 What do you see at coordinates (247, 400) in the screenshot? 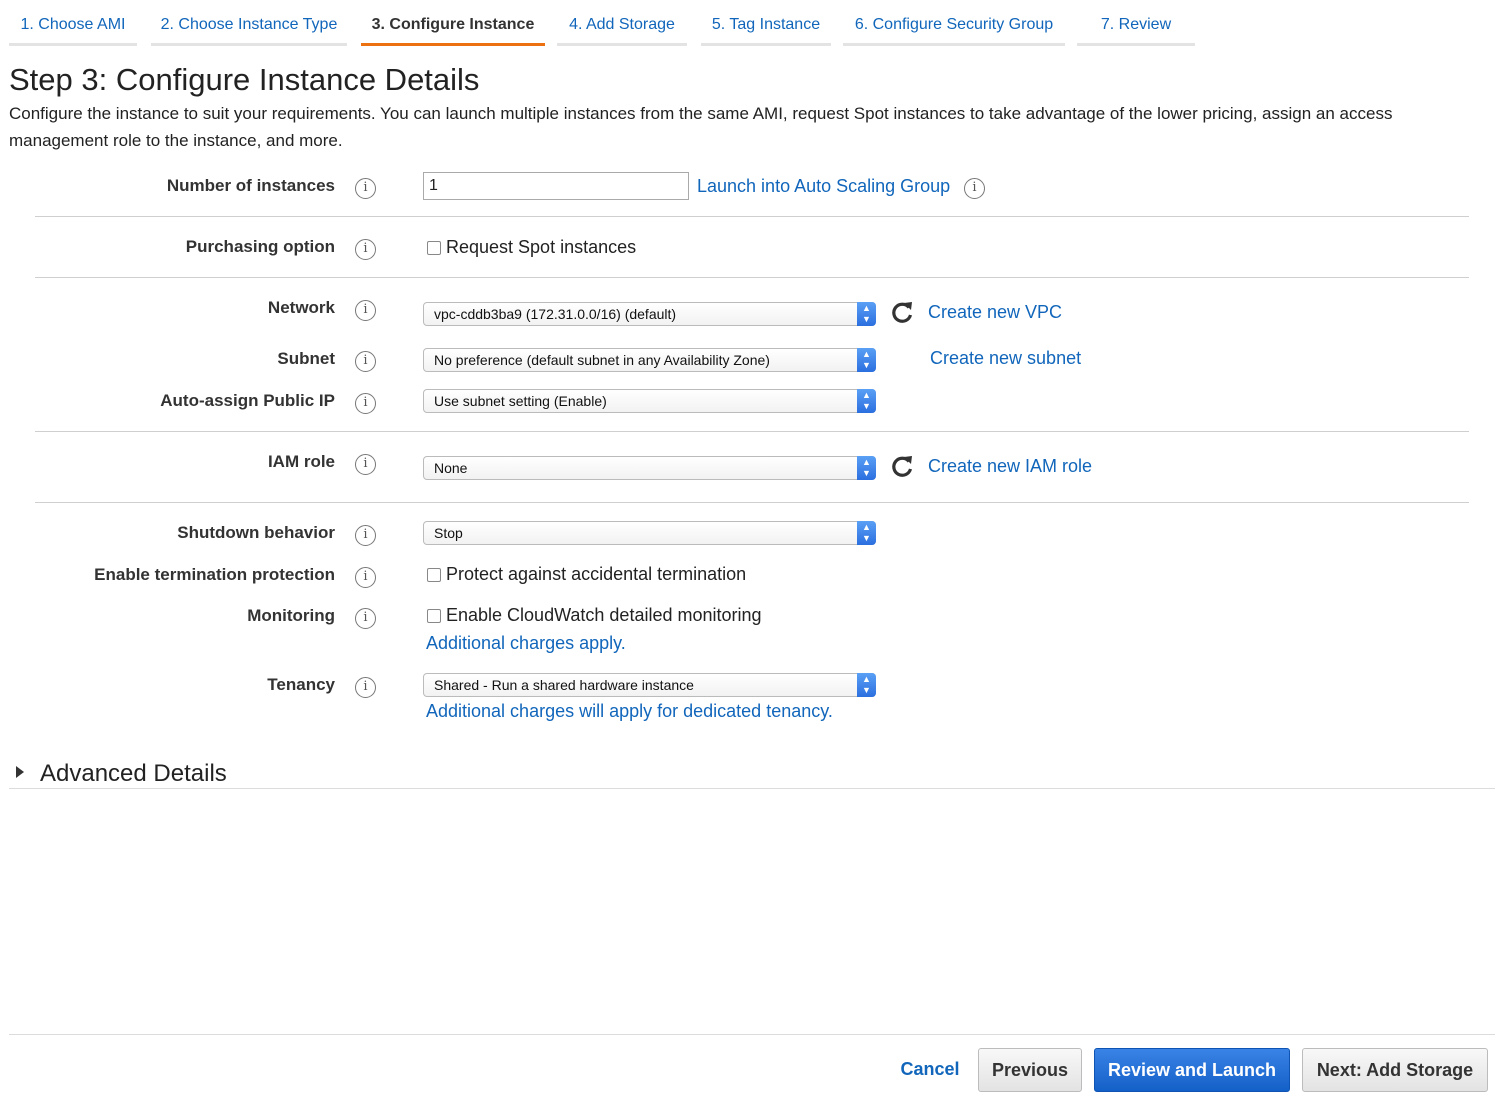
I see `public-ip-label: Auto-assign Public IP` at bounding box center [247, 400].